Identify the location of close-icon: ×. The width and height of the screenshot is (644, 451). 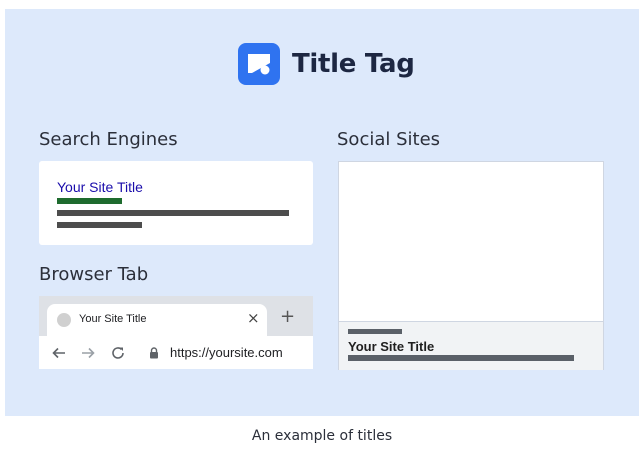
(253, 318).